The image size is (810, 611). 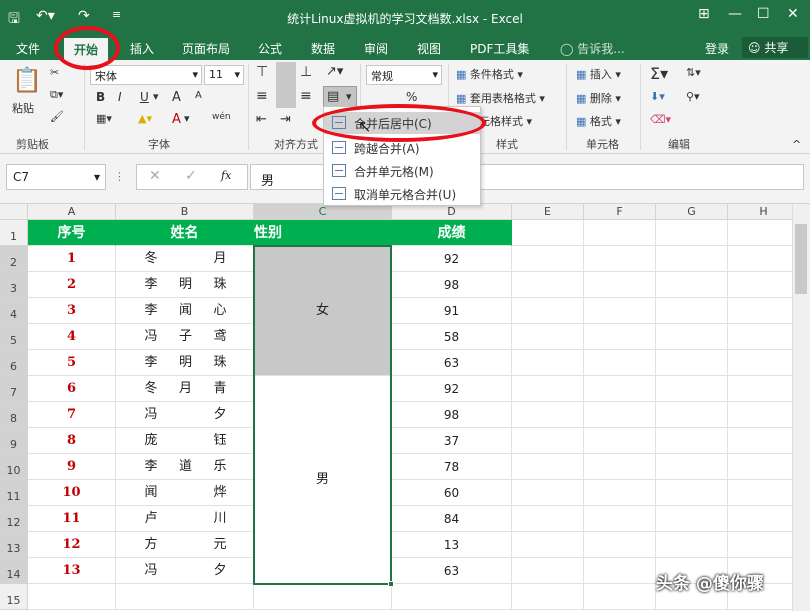 I want to click on tab-pdf: PDF工具集, so click(x=499, y=48).